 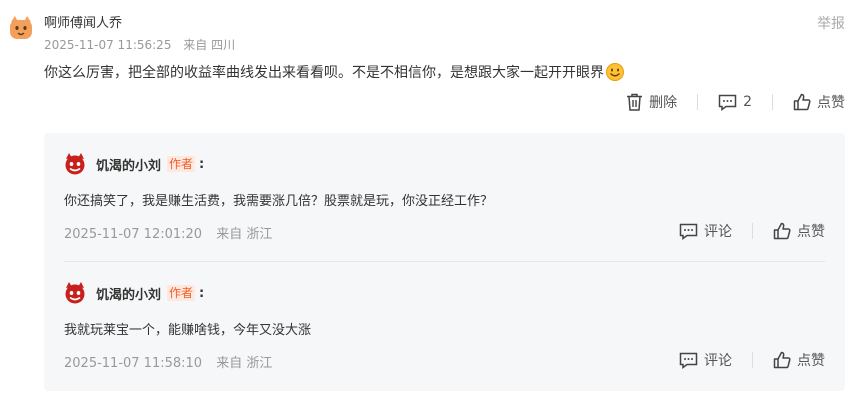 What do you see at coordinates (831, 103) in the screenshot?
I see `like-label: 点赞` at bounding box center [831, 103].